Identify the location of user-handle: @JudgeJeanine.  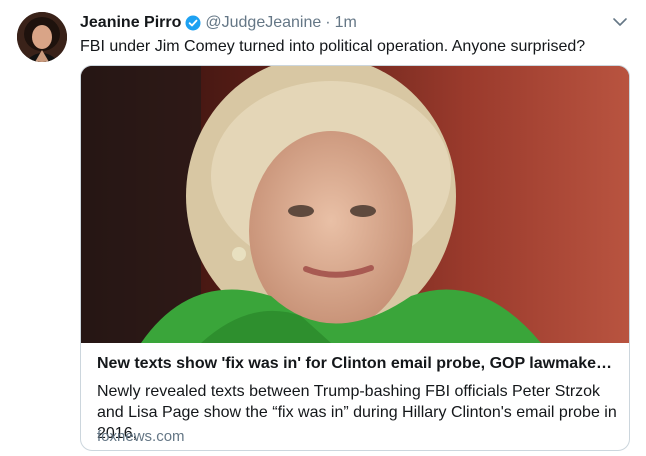
(263, 23).